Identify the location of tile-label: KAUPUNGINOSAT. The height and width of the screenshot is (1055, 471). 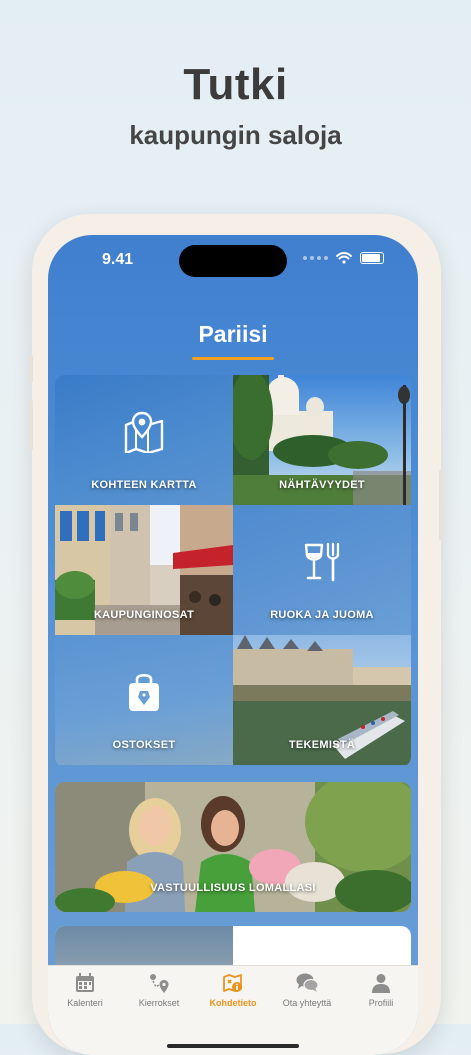
(144, 615).